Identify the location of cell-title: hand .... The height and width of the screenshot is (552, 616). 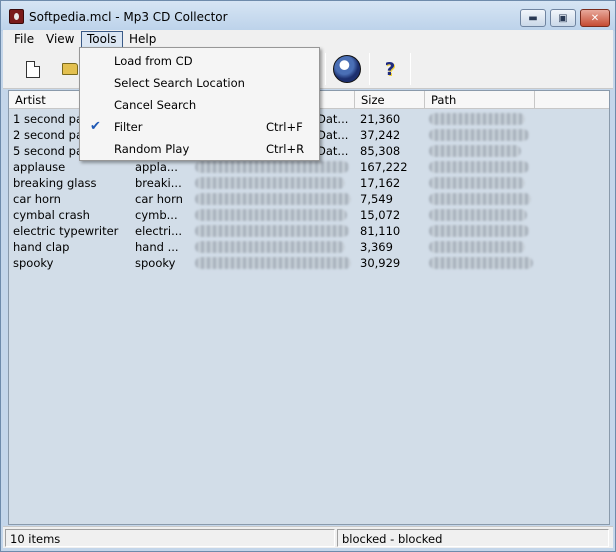
(157, 247).